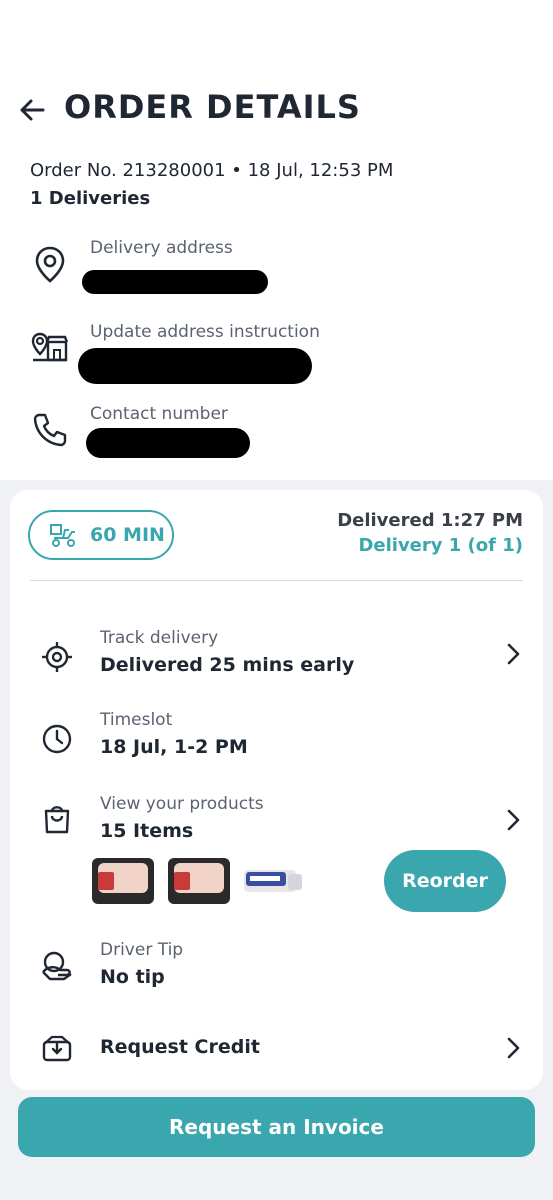  I want to click on track-delivery-label: Track delivery, so click(159, 638).